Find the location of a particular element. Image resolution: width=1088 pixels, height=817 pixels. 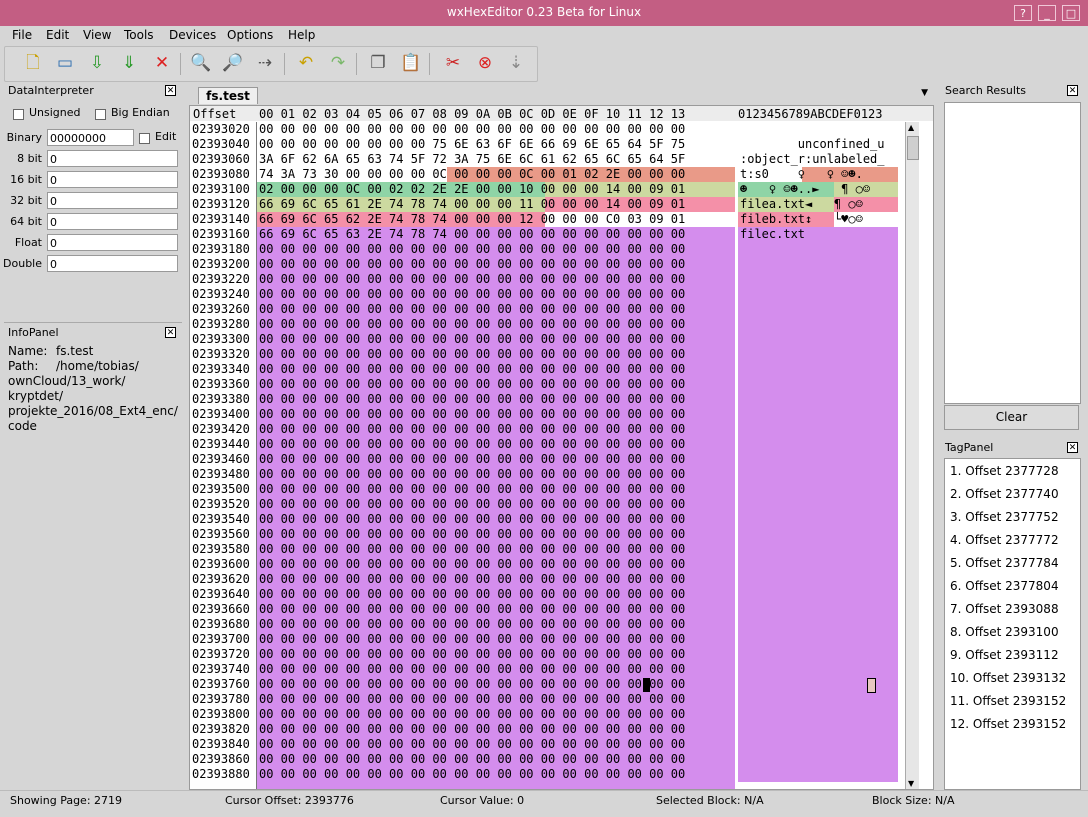

ascii-row: ☻ ♀ ☺☻..► ¶ ○☺ is located at coordinates (805, 189).